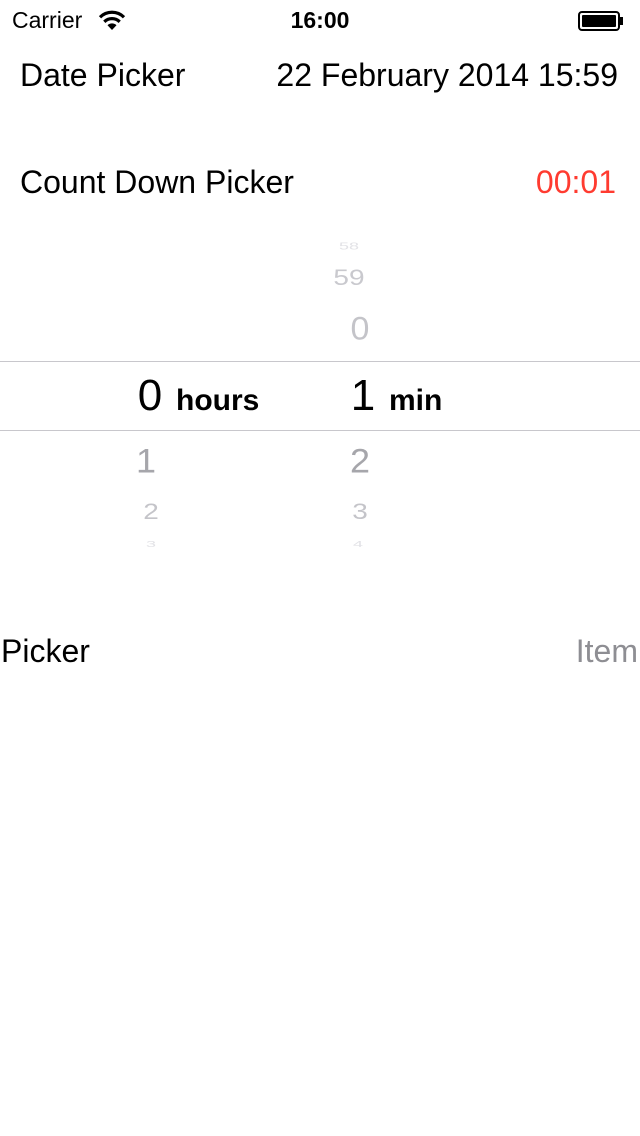  I want to click on selection-indicator-top, so click(320, 361).